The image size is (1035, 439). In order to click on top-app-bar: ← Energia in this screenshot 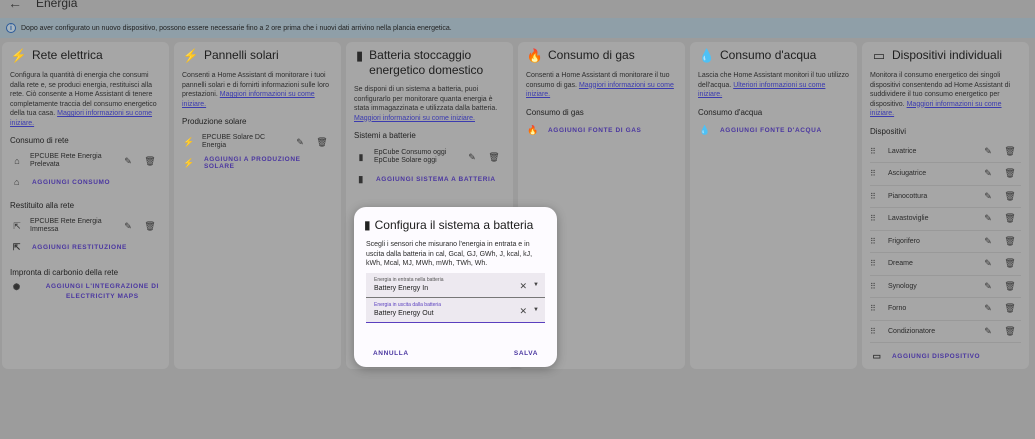, I will do `click(517, 8)`.